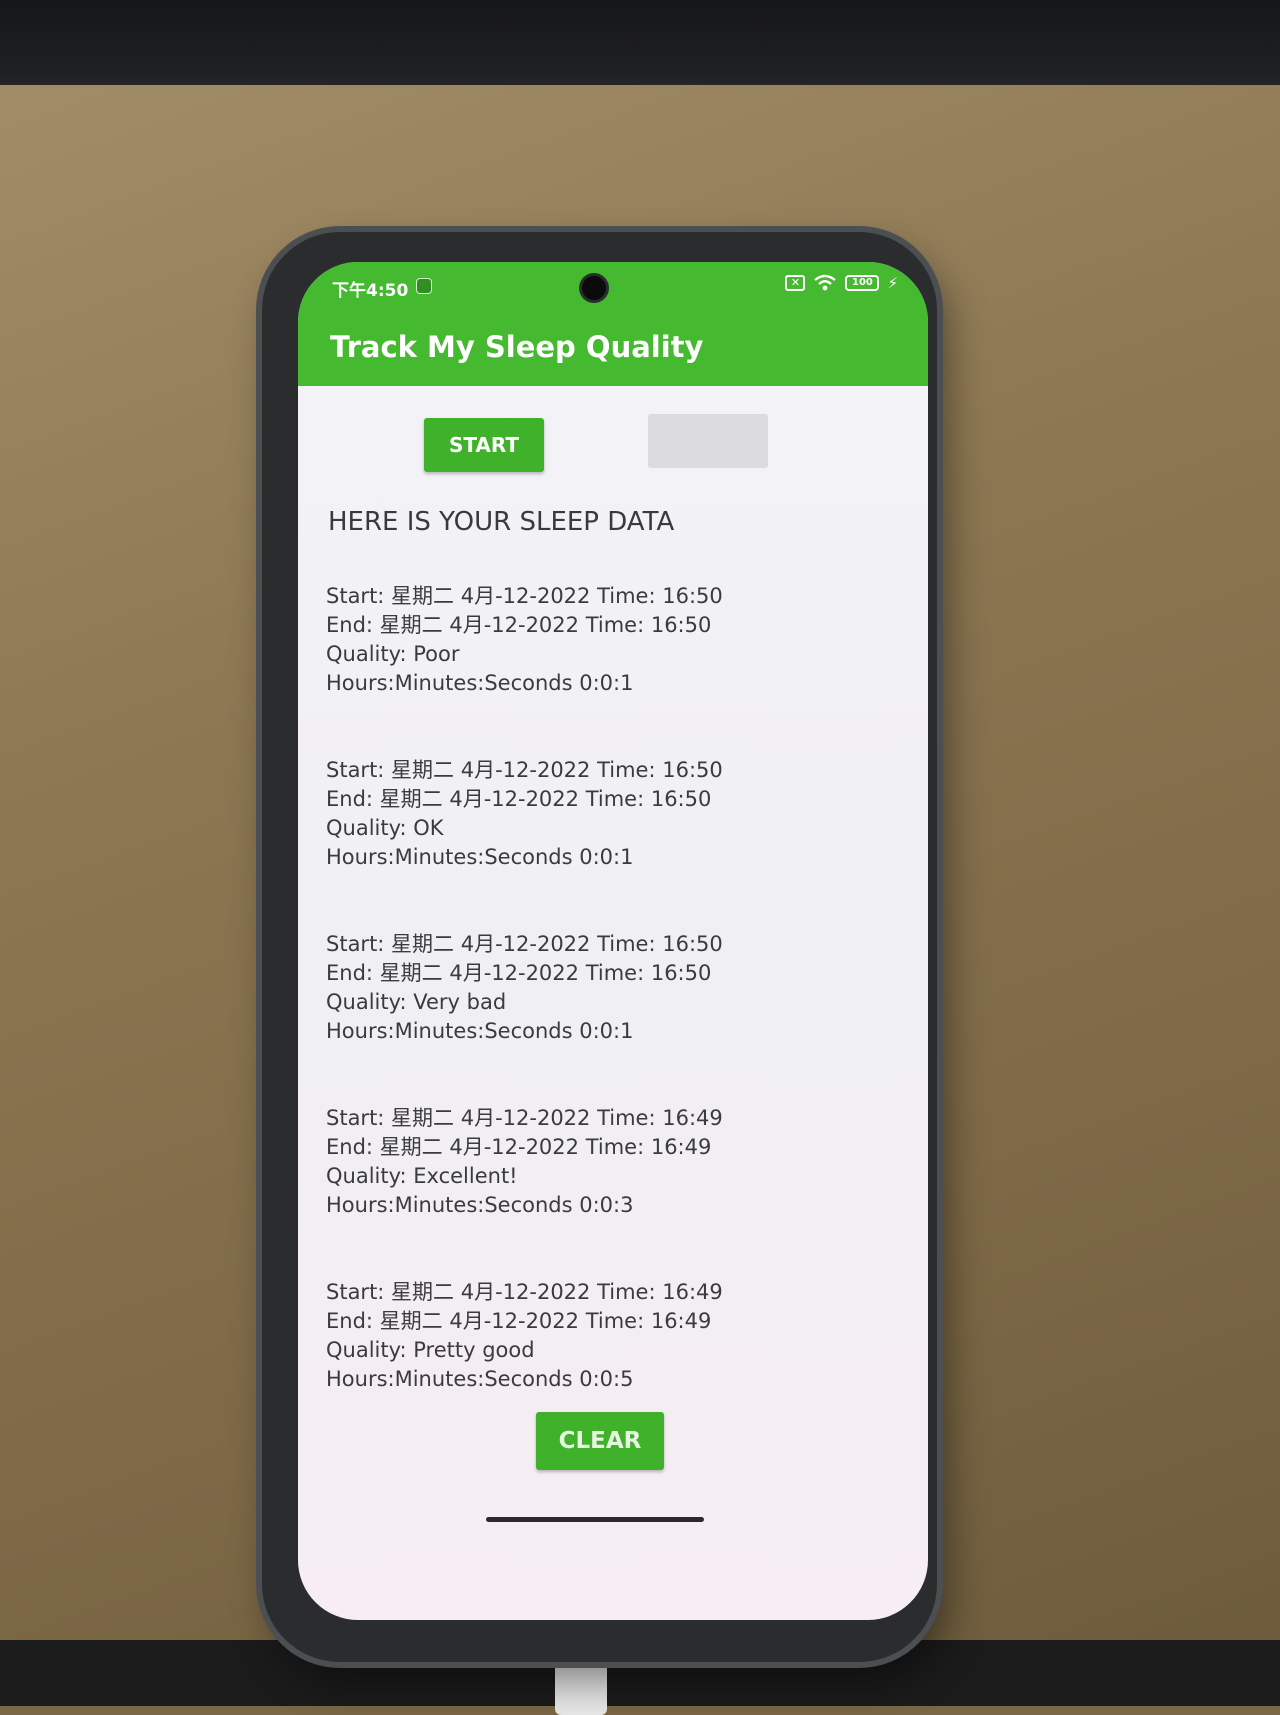 The width and height of the screenshot is (1280, 1715). Describe the element at coordinates (480, 1379) in the screenshot. I see `record-duration: Hours:Minutes:Seconds 0:0:5` at that location.